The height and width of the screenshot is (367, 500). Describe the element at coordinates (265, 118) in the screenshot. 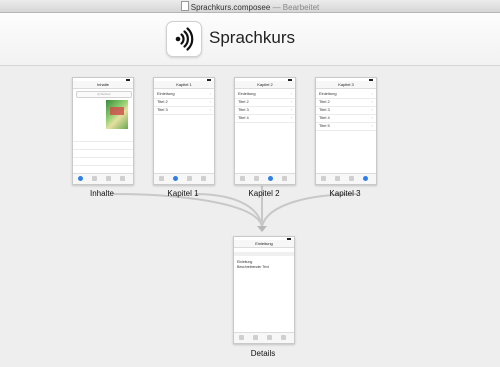

I see `list-row: Titel 4 ›` at that location.